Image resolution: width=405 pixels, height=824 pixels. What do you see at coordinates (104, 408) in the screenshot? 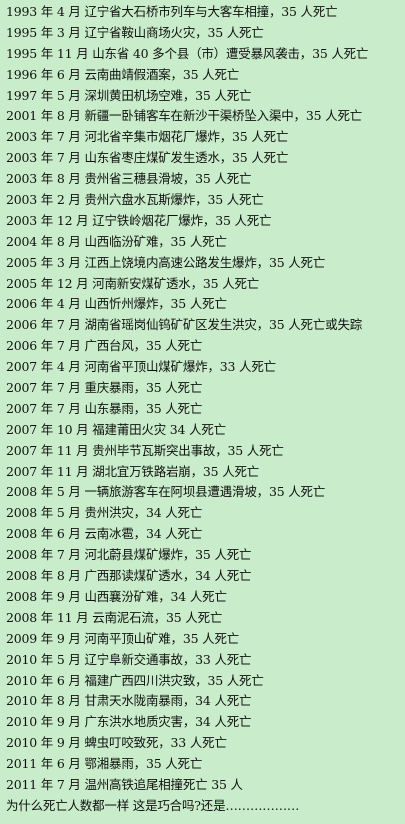
I see `list-item: 2007 年 7 月 山东暴雨，35 人死亡` at bounding box center [104, 408].